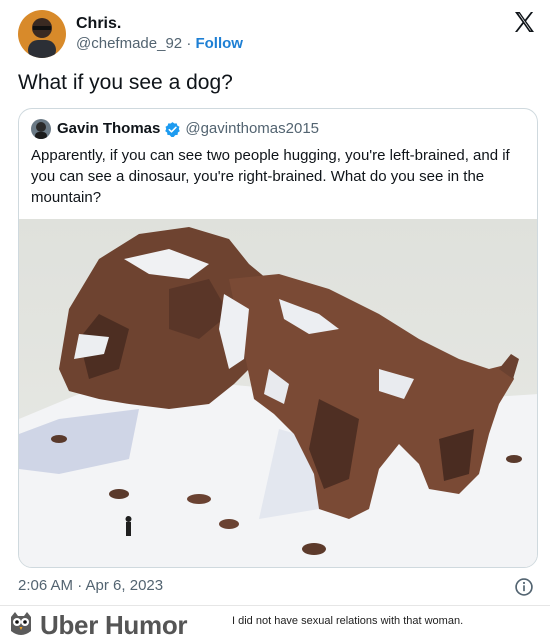 This screenshot has height=641, width=550. Describe the element at coordinates (42, 34) in the screenshot. I see `author-avatar` at that location.